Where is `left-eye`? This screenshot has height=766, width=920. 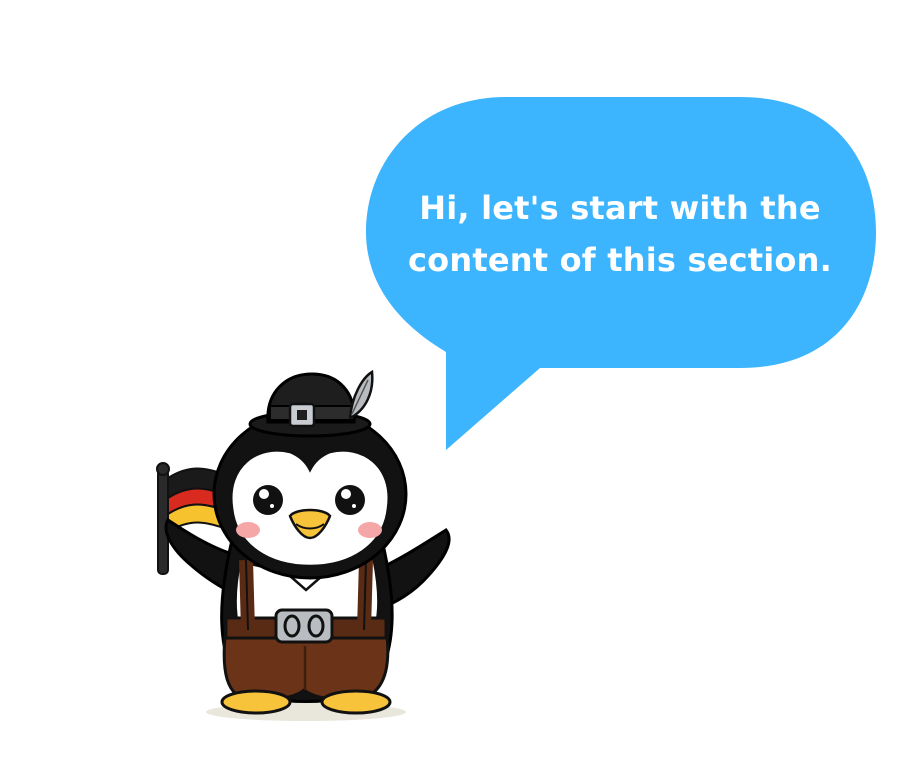
left-eye is located at coordinates (268, 500).